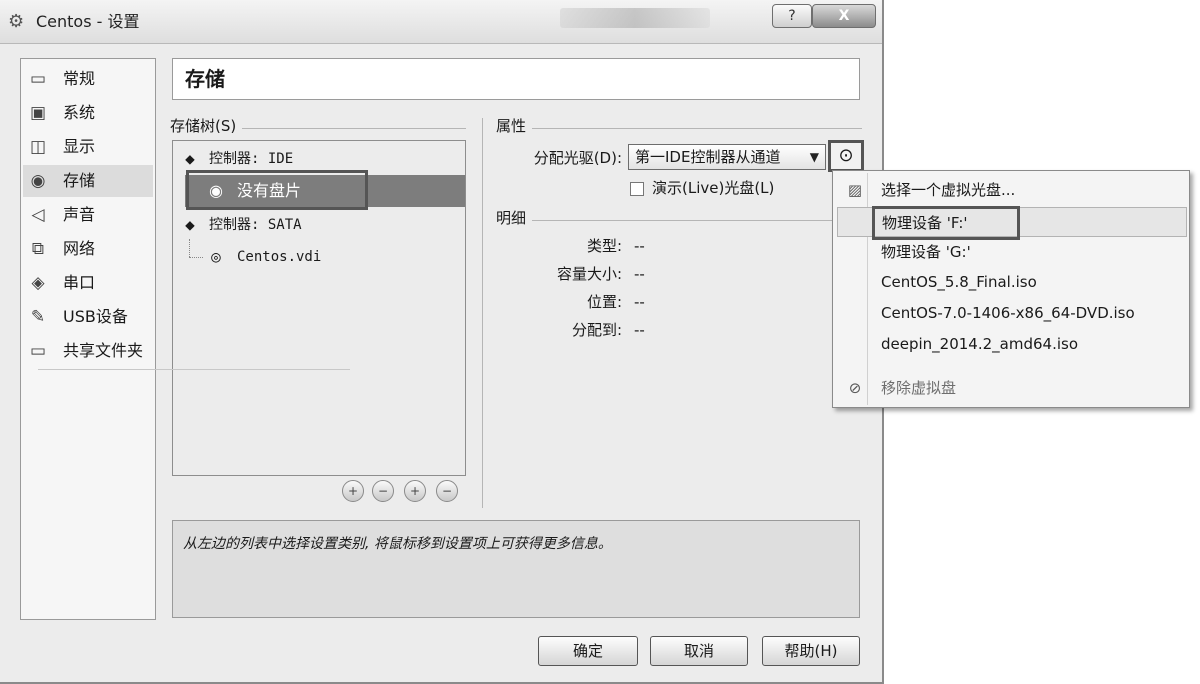 The width and height of the screenshot is (1200, 684). I want to click on menu-item-label: 物理设备 'G:', so click(926, 252).